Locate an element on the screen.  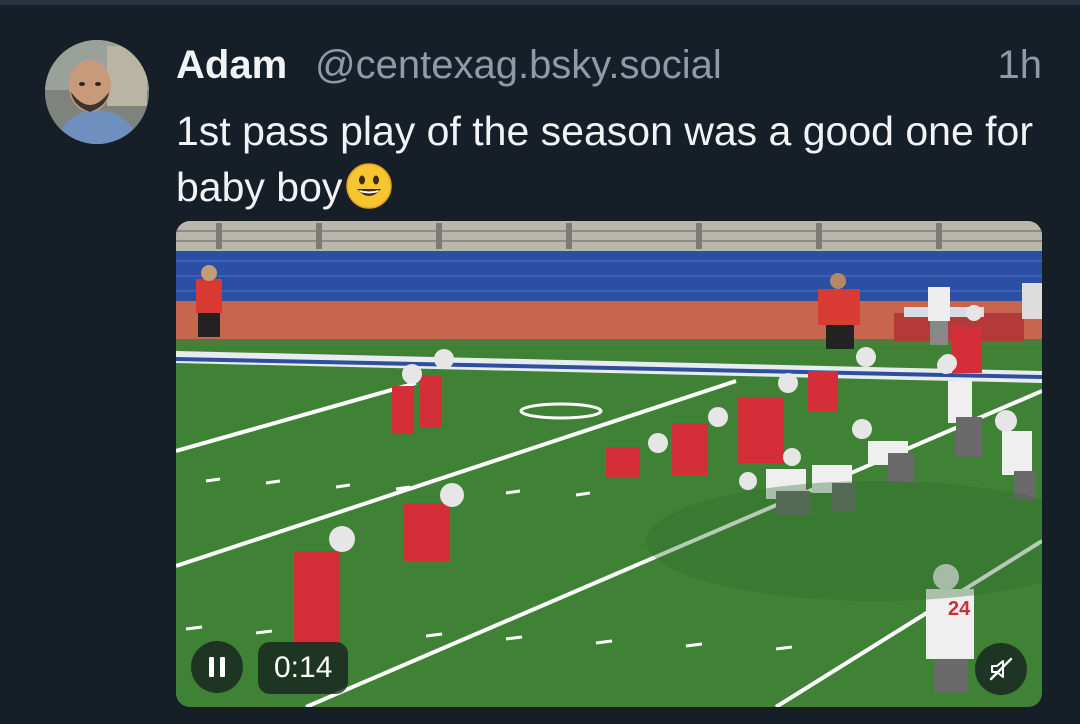
pause-button is located at coordinates (217, 667).